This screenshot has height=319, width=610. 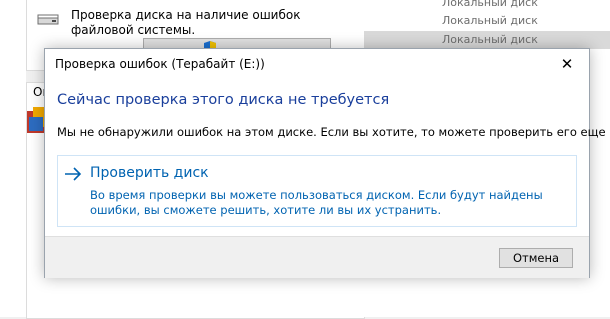 I want to click on close-icon: ✕, so click(x=567, y=64).